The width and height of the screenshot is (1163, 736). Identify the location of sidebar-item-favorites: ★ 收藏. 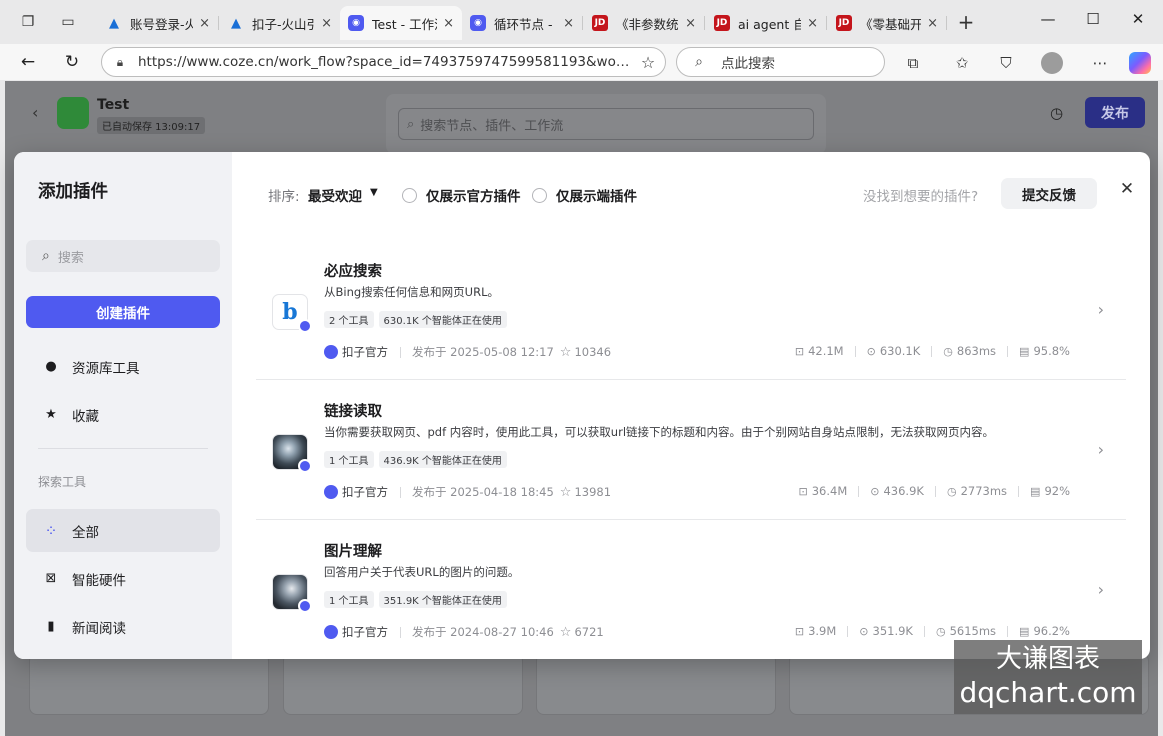
(123, 414).